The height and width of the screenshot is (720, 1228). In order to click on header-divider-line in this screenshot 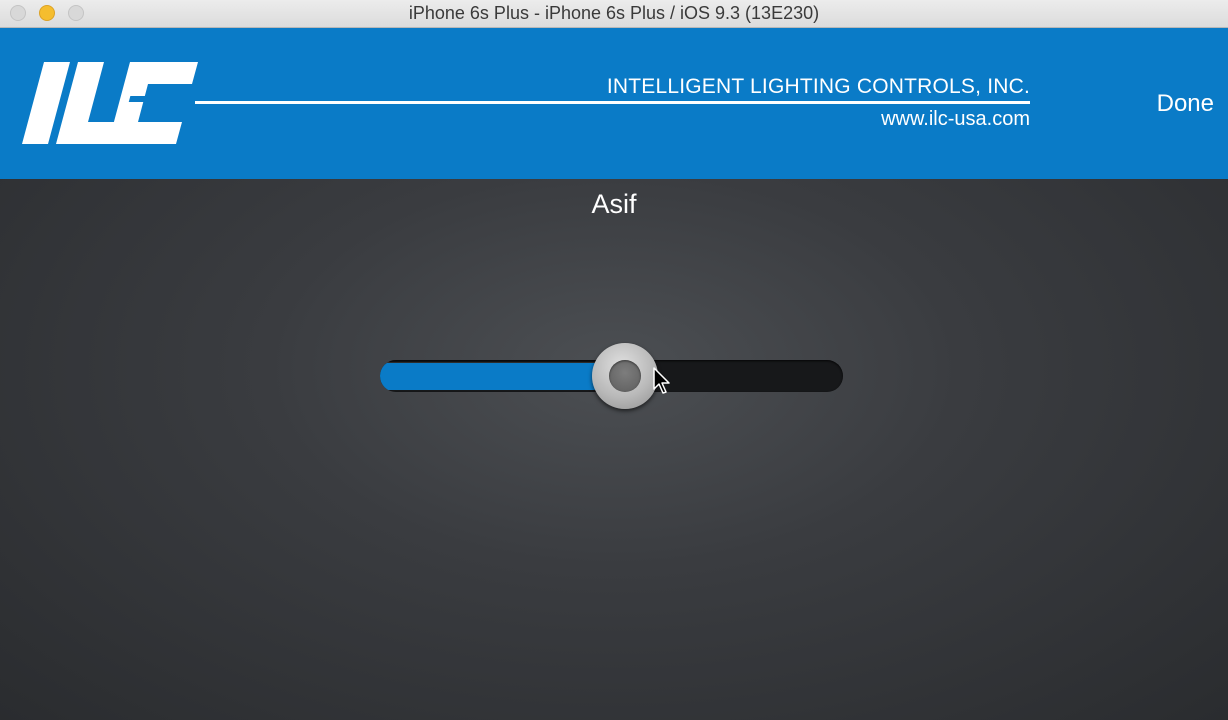, I will do `click(612, 102)`.